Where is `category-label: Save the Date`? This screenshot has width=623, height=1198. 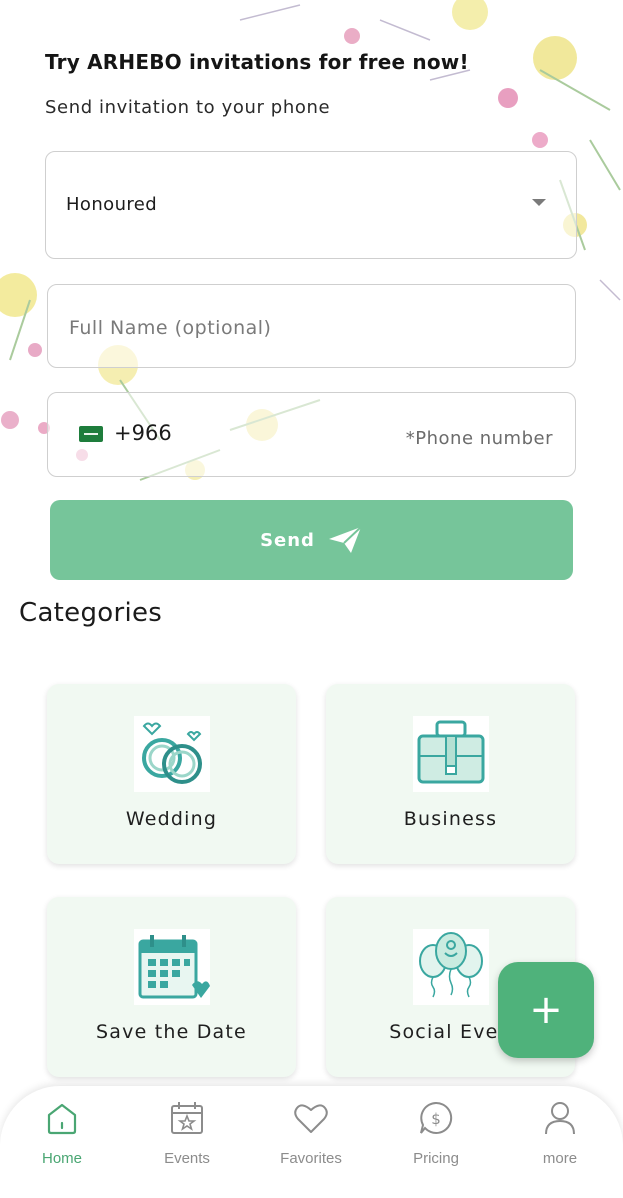 category-label: Save the Date is located at coordinates (171, 1032).